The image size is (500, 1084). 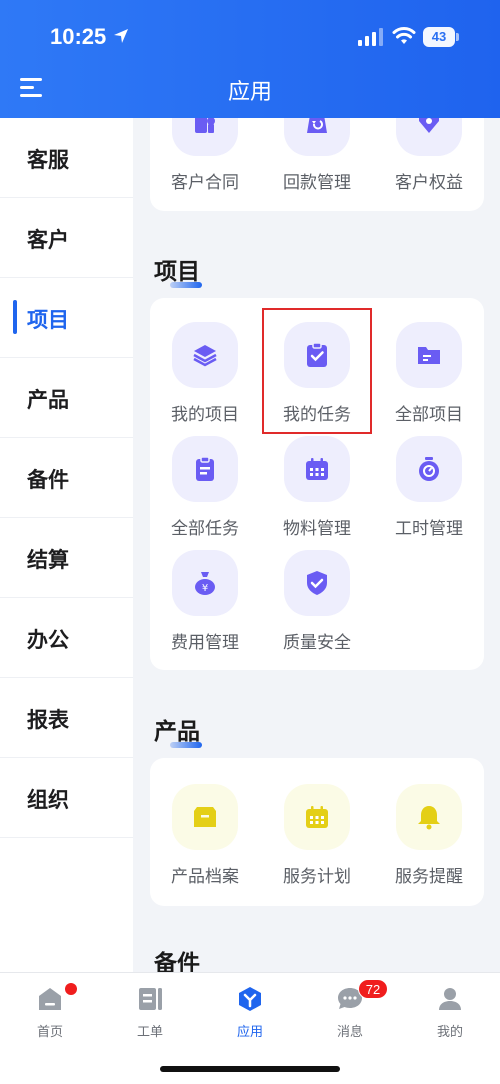 I want to click on sidebar-item-product: 产品, so click(x=66, y=398).